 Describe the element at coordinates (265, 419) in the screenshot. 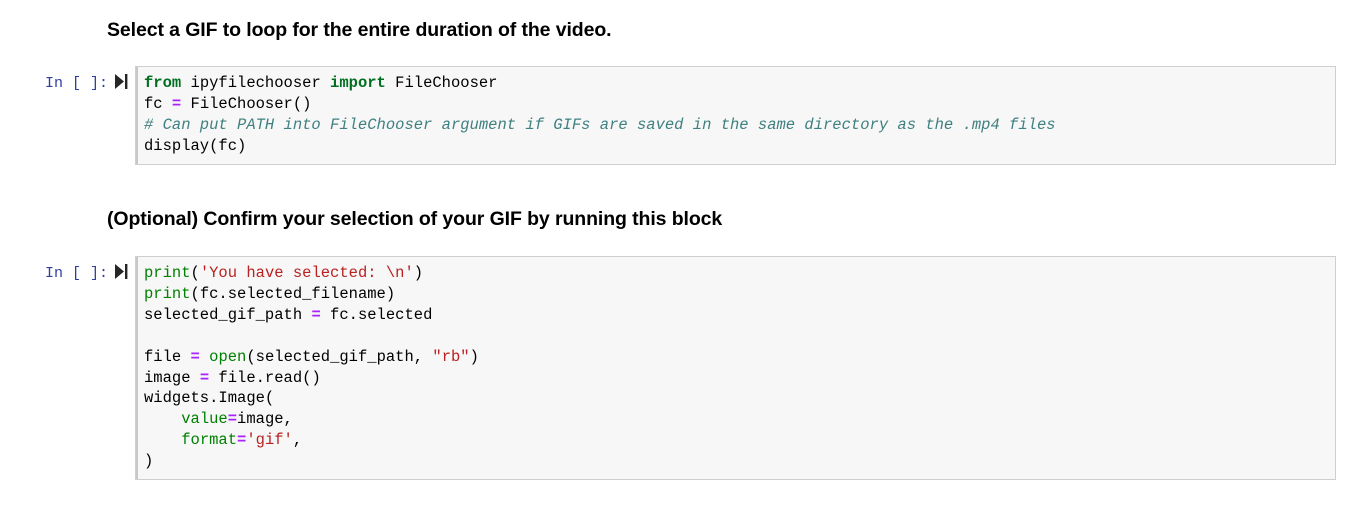

I see `code-token-name: image,` at that location.